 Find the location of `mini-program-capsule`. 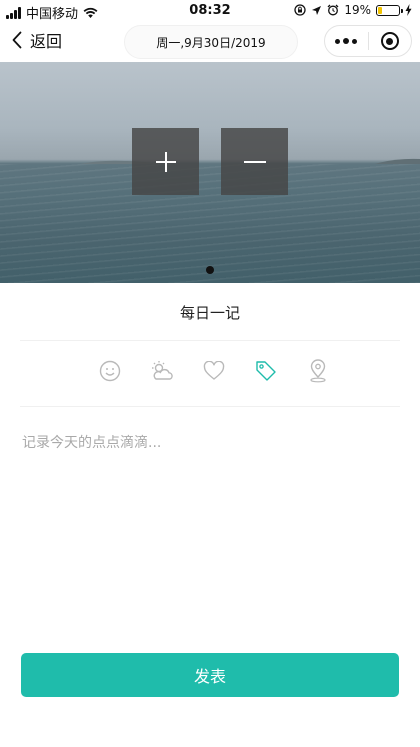

mini-program-capsule is located at coordinates (368, 41).